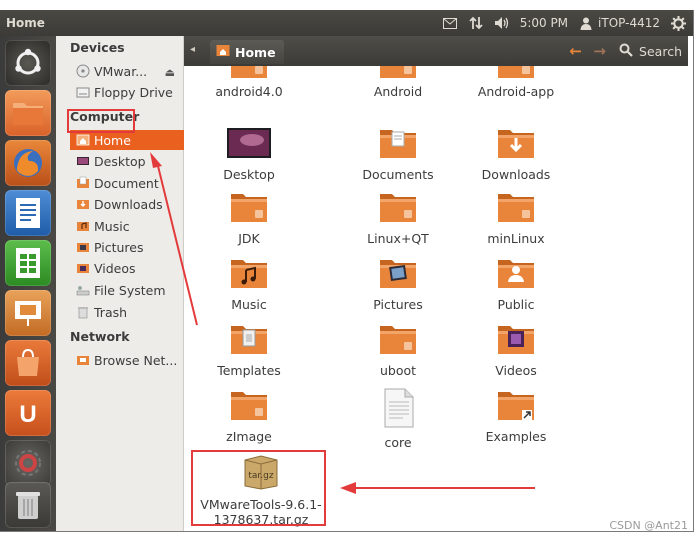 Image resolution: width=694 pixels, height=542 pixels. What do you see at coordinates (83, 360) in the screenshot?
I see `network-folder-icon` at bounding box center [83, 360].